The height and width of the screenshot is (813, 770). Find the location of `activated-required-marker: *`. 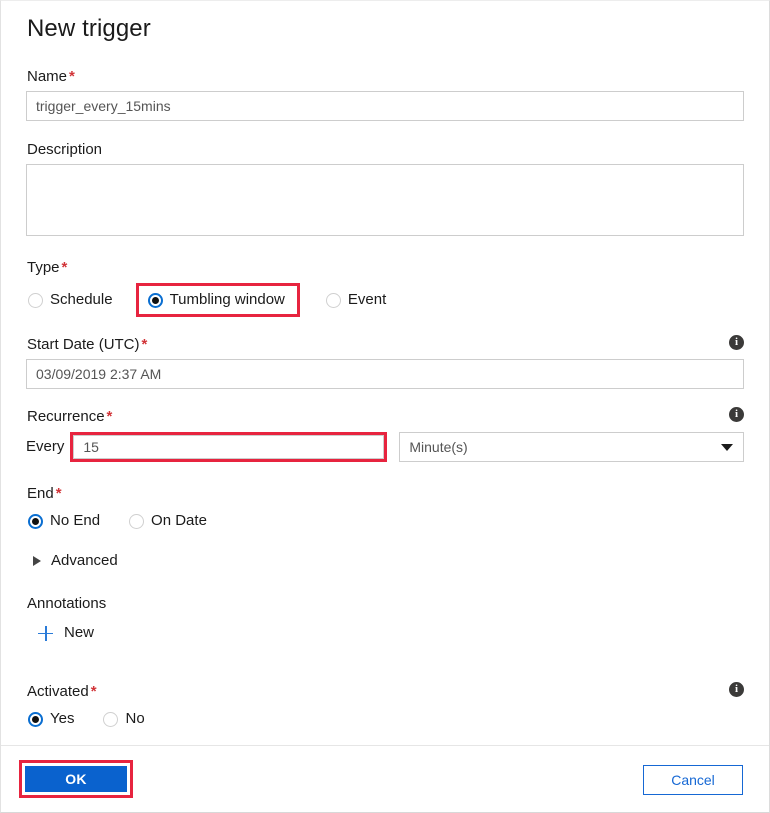

activated-required-marker: * is located at coordinates (93, 691).